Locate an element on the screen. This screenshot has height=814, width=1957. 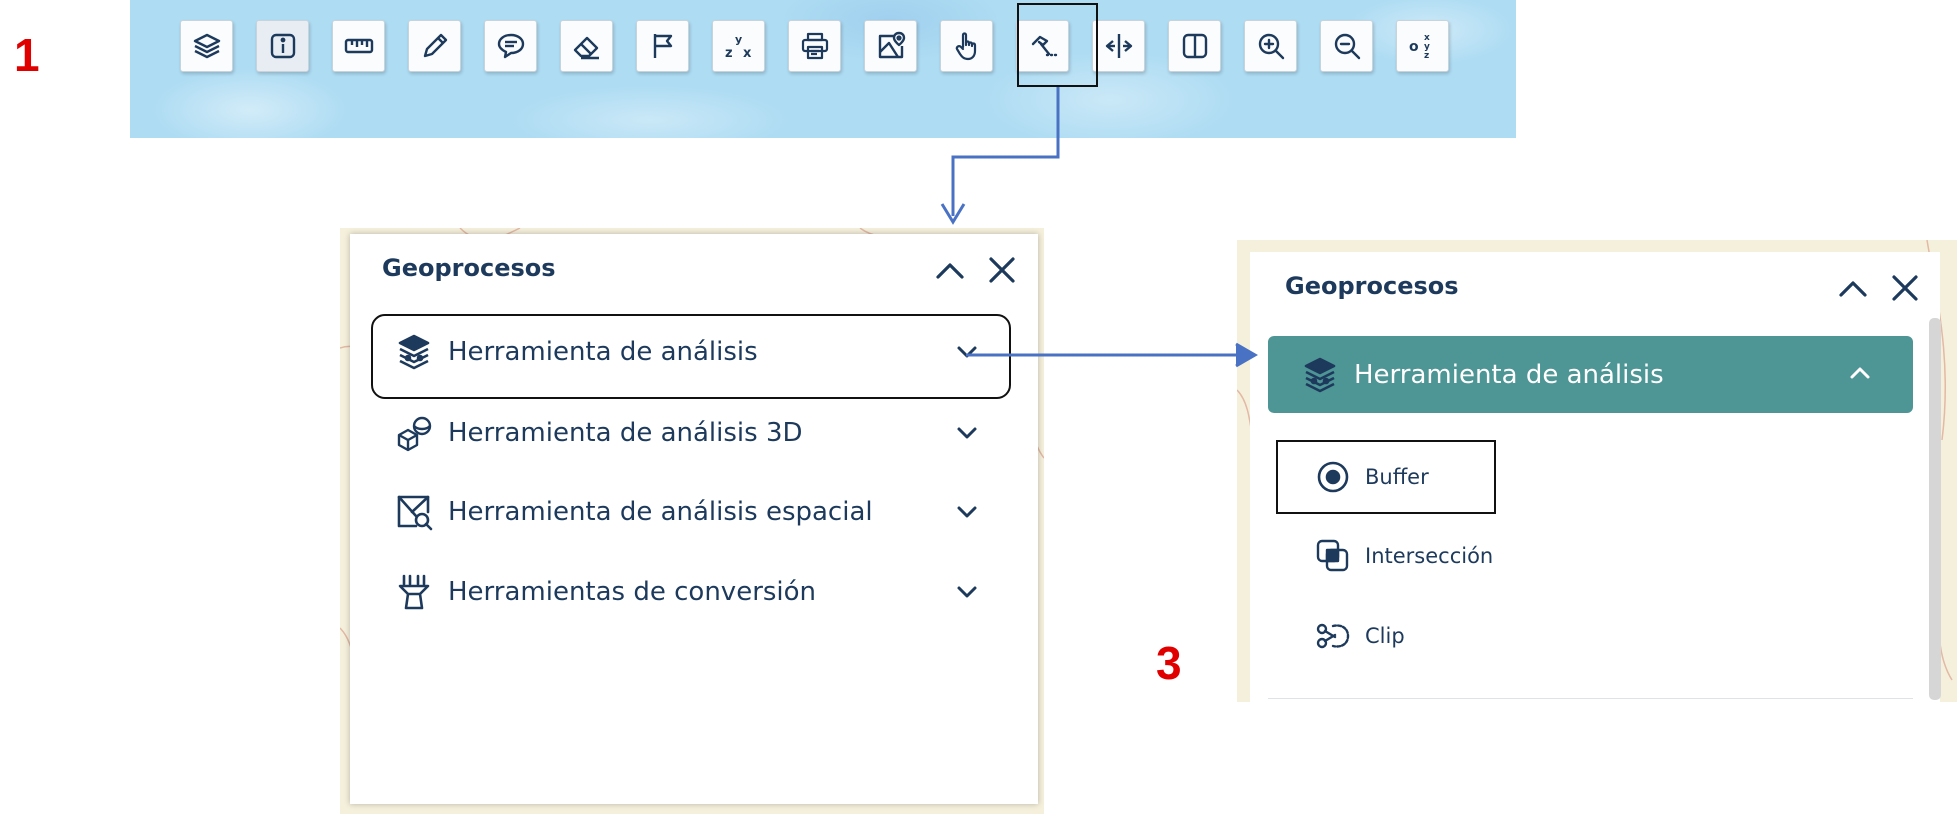
tool-xyz-search-button: o x y z is located at coordinates (1422, 46).